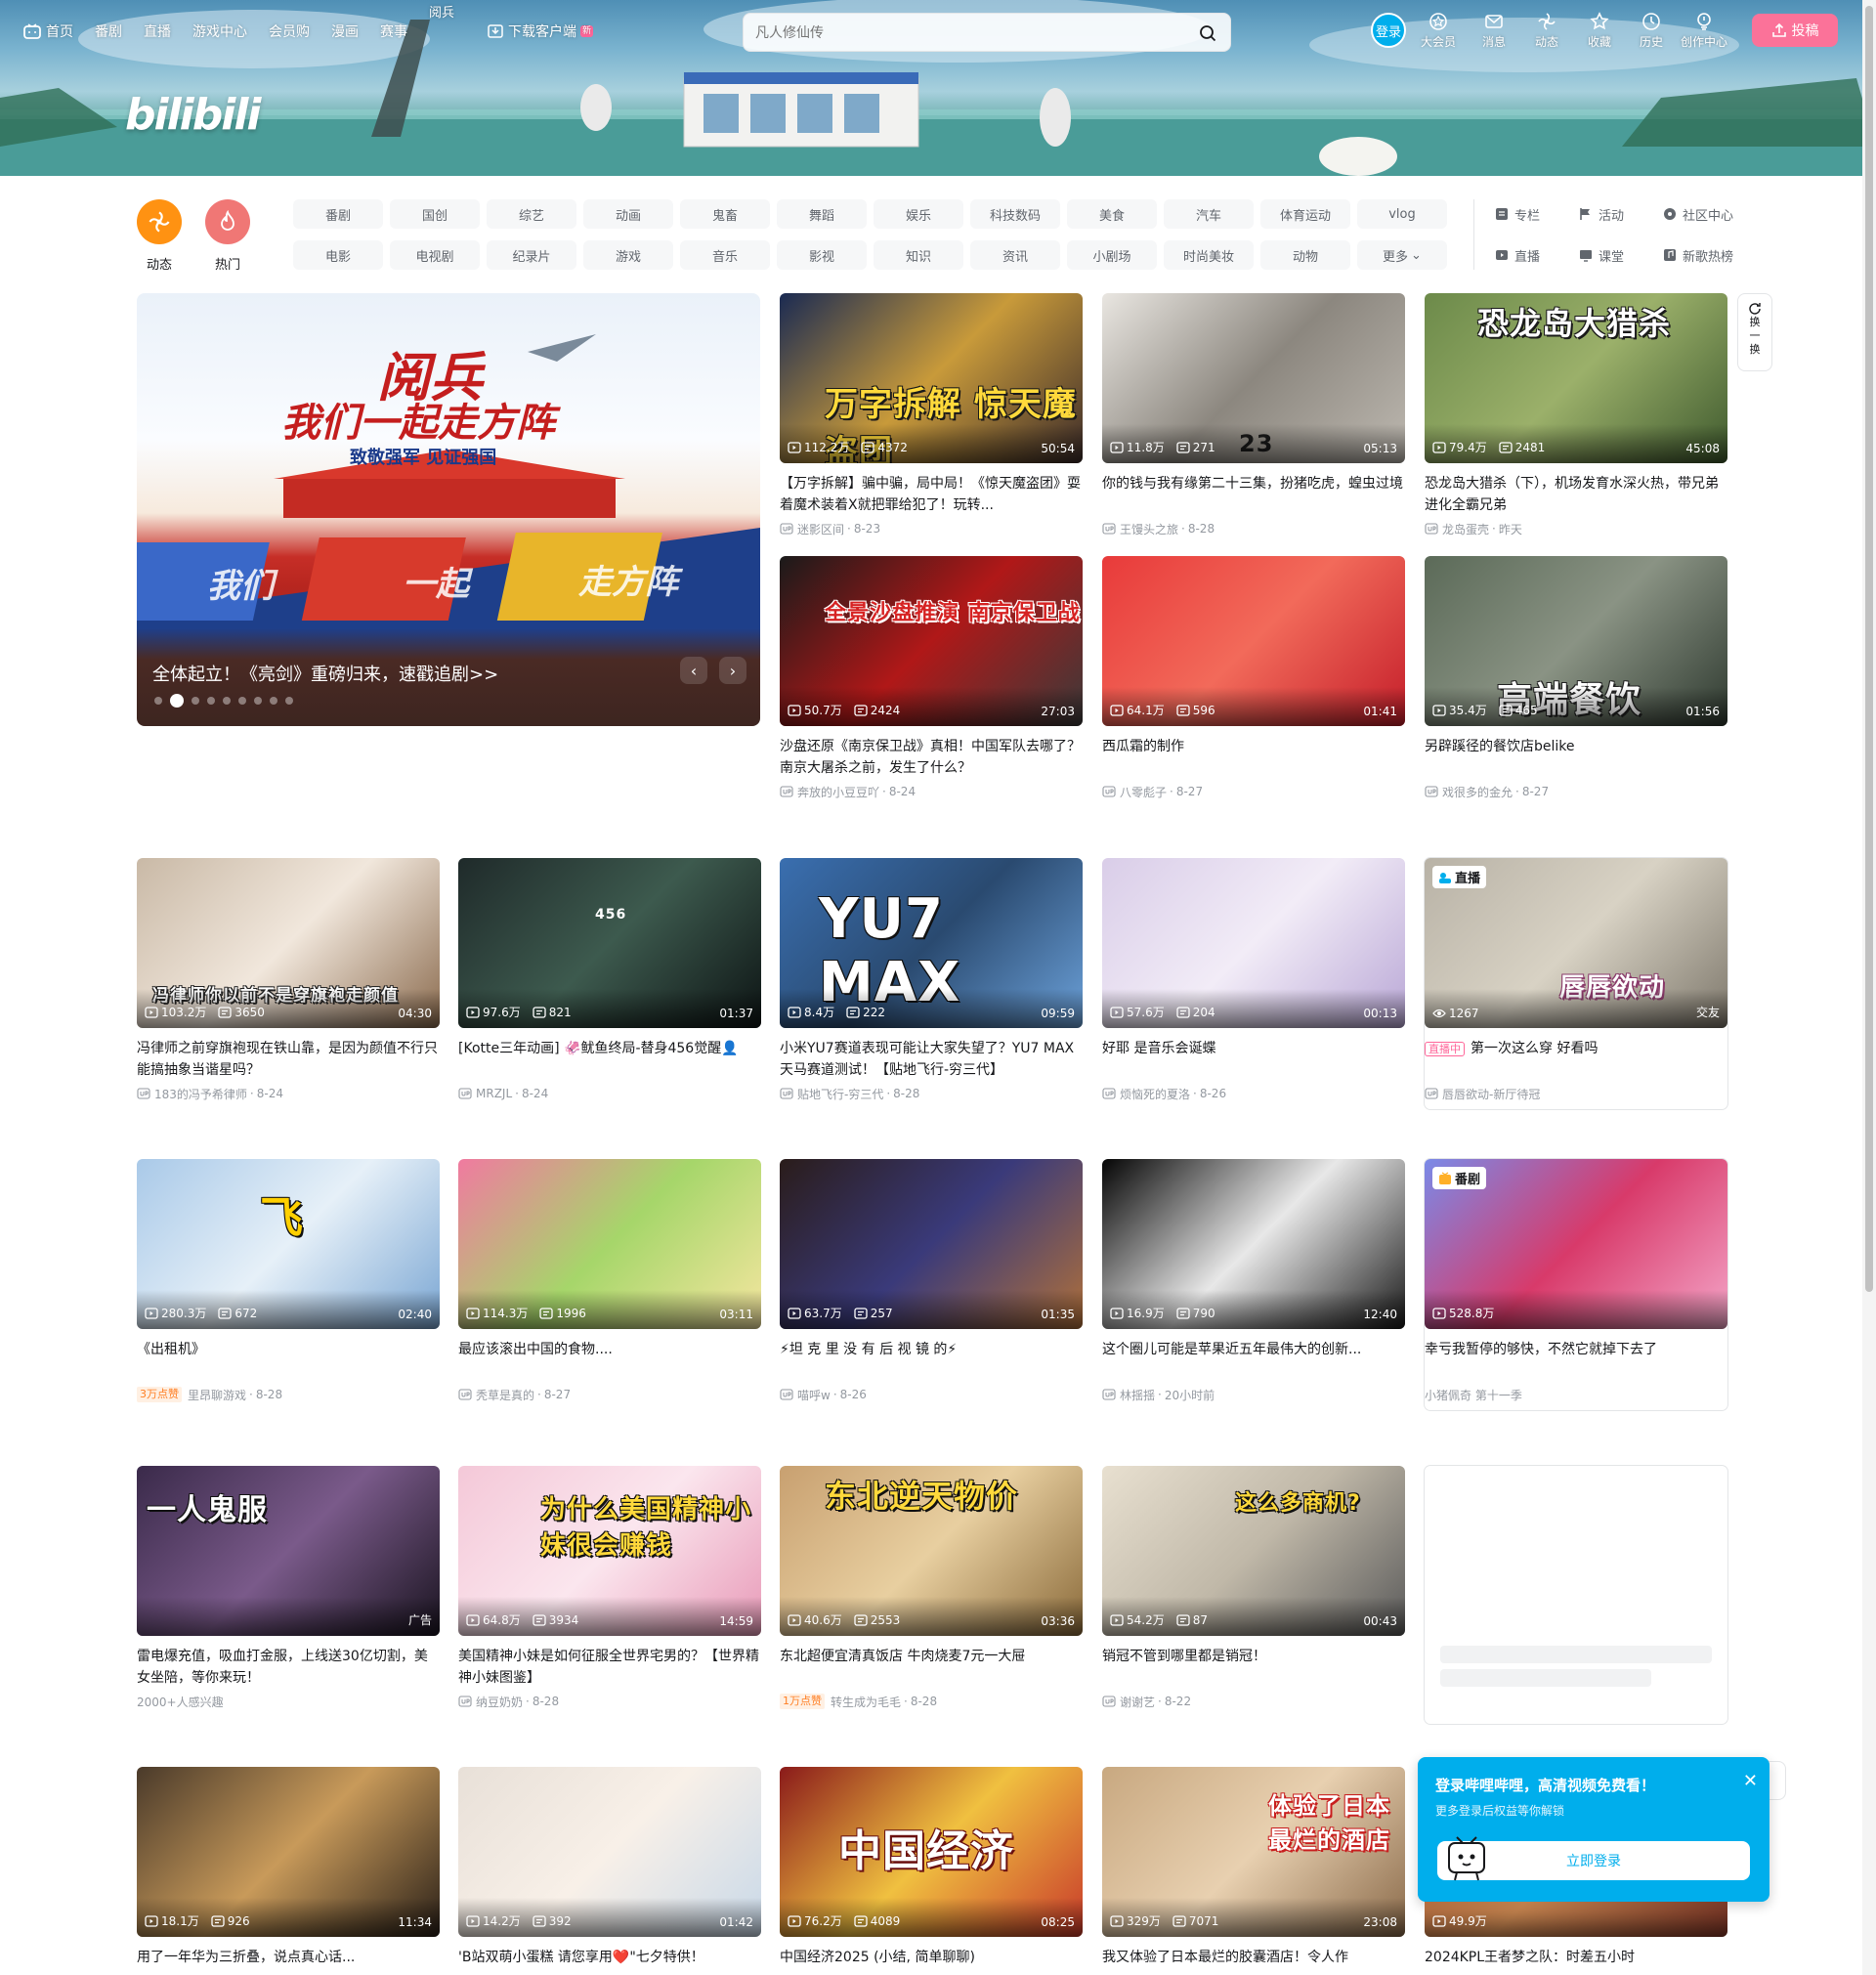  What do you see at coordinates (609, 1668) in the screenshot?
I see `video-title: 美国精神小妹是如何征服全世界宅男的？【世界精神小妹图鉴】` at bounding box center [609, 1668].